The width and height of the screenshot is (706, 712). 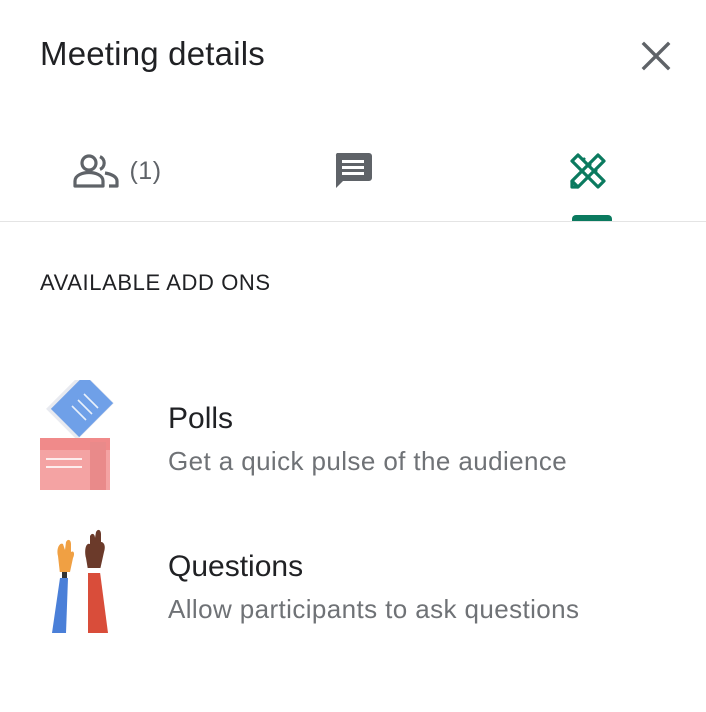 I want to click on raised-hands-illustration-icon, so click(x=80, y=581).